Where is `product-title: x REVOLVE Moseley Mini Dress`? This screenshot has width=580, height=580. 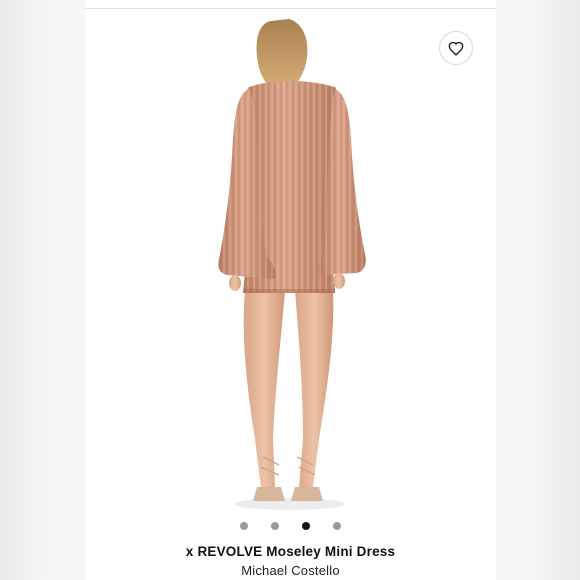 product-title: x REVOLVE Moseley Mini Dress is located at coordinates (290, 551).